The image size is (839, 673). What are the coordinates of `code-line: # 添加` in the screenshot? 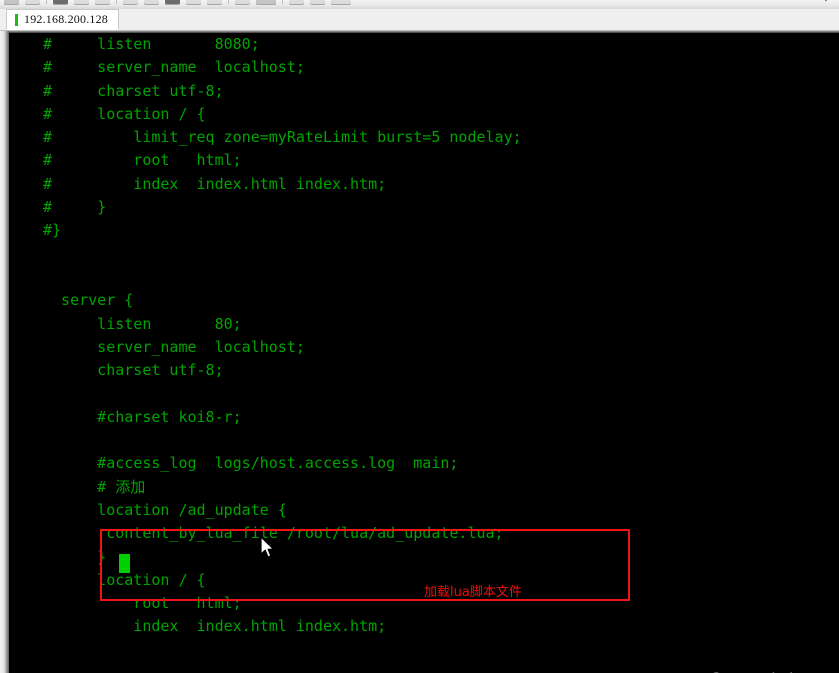 It's located at (94, 486).